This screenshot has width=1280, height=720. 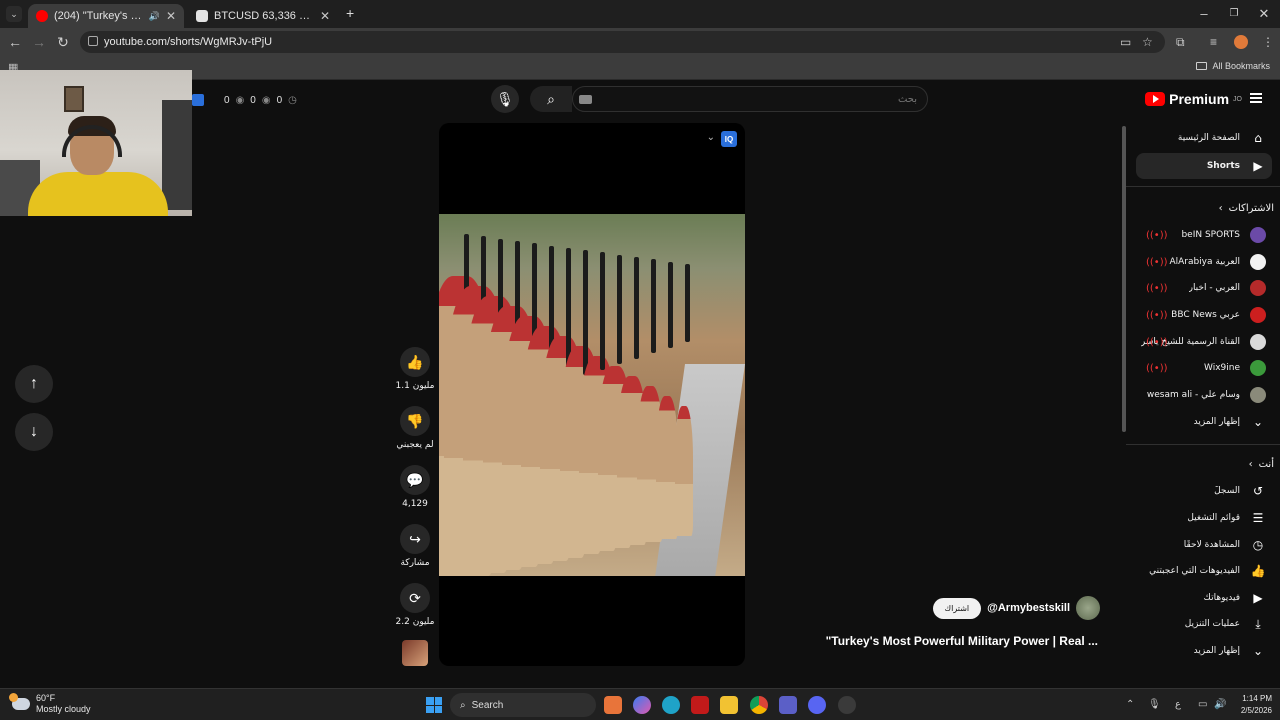 What do you see at coordinates (1261, 464) in the screenshot?
I see `you-header: ‹ أنت` at bounding box center [1261, 464].